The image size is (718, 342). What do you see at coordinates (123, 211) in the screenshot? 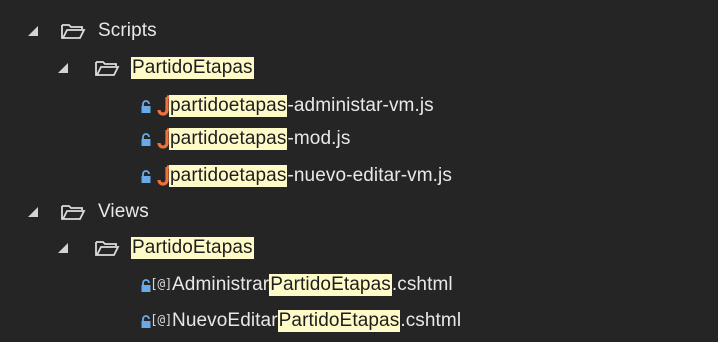
I see `folder-label: Views` at bounding box center [123, 211].